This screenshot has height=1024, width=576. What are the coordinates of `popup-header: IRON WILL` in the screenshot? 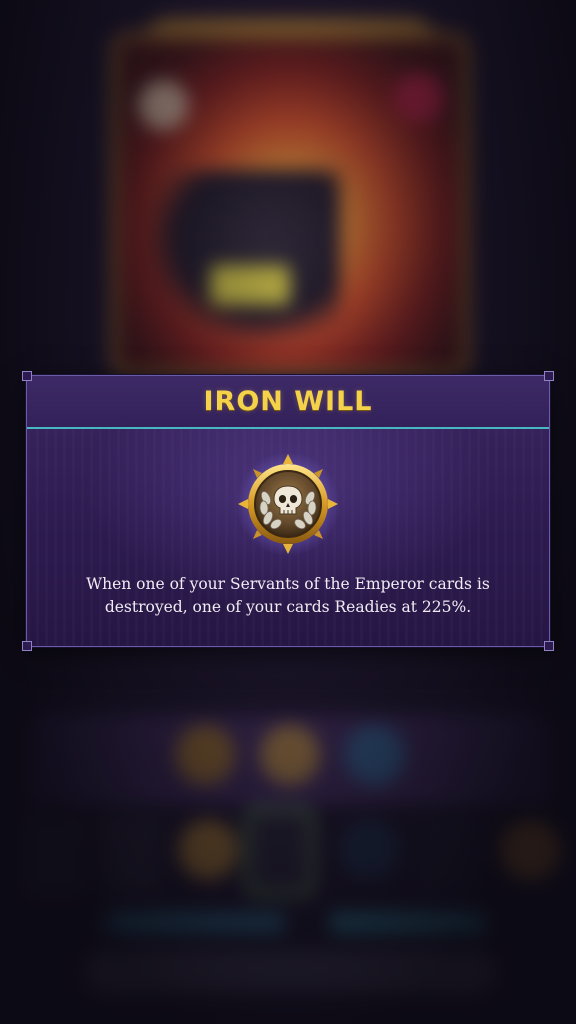 It's located at (288, 402).